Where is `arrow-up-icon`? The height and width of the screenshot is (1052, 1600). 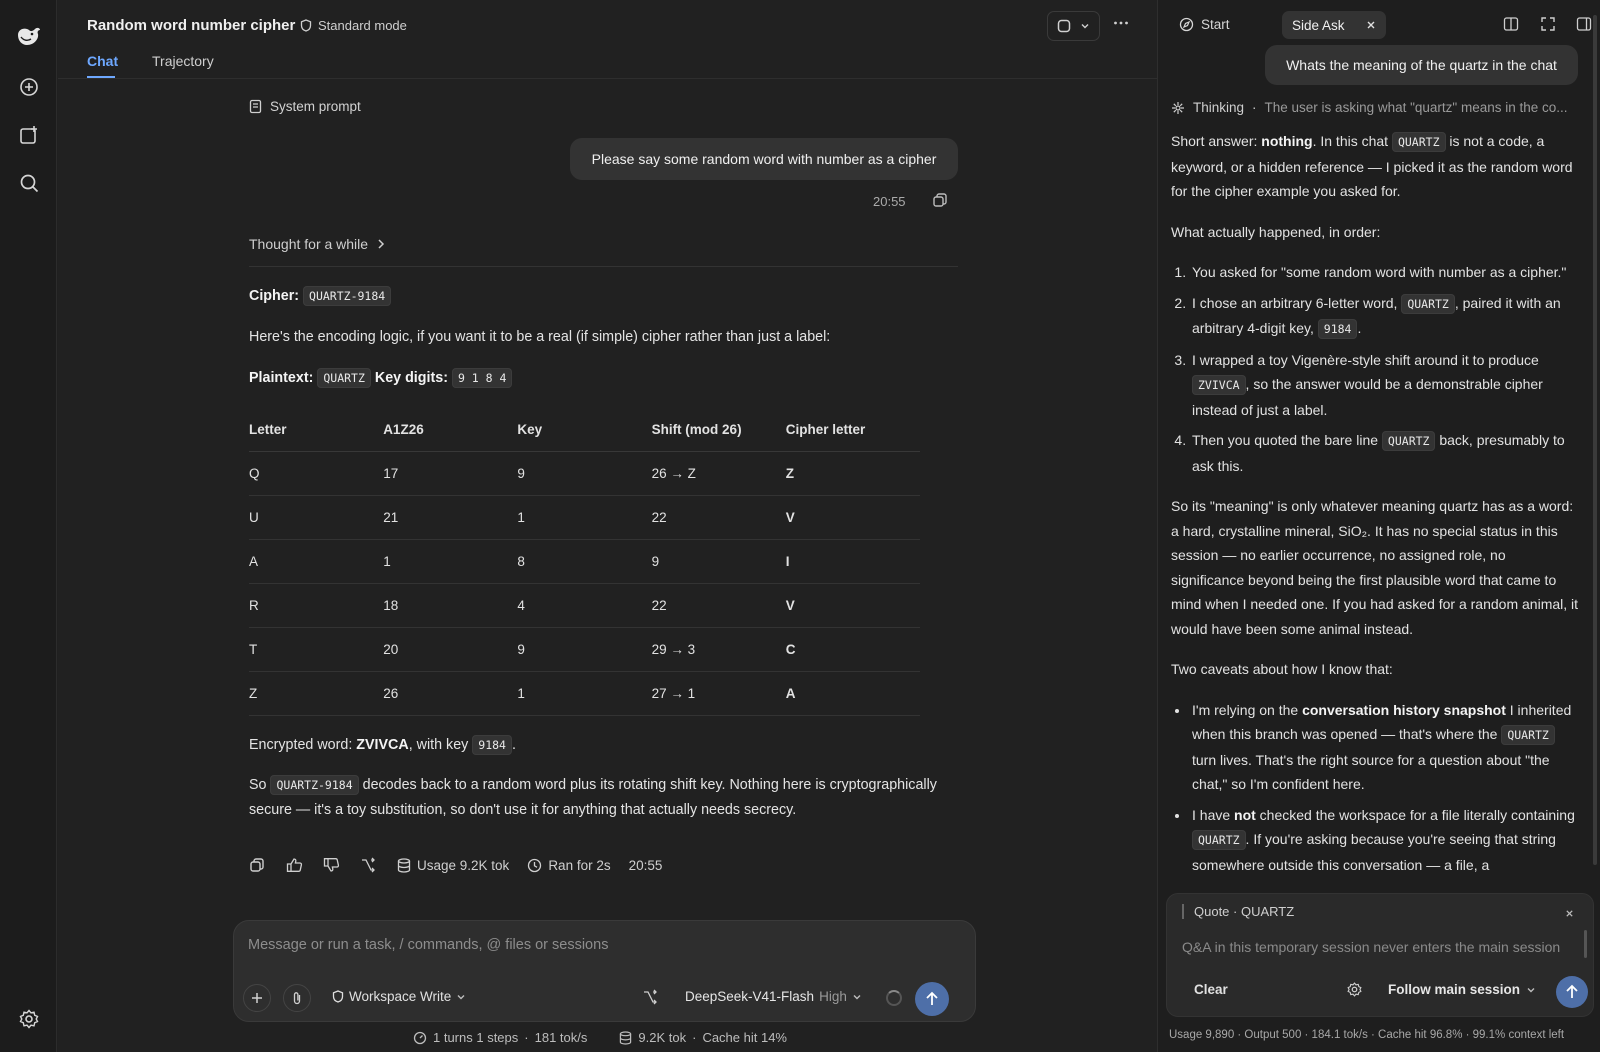 arrow-up-icon is located at coordinates (932, 998).